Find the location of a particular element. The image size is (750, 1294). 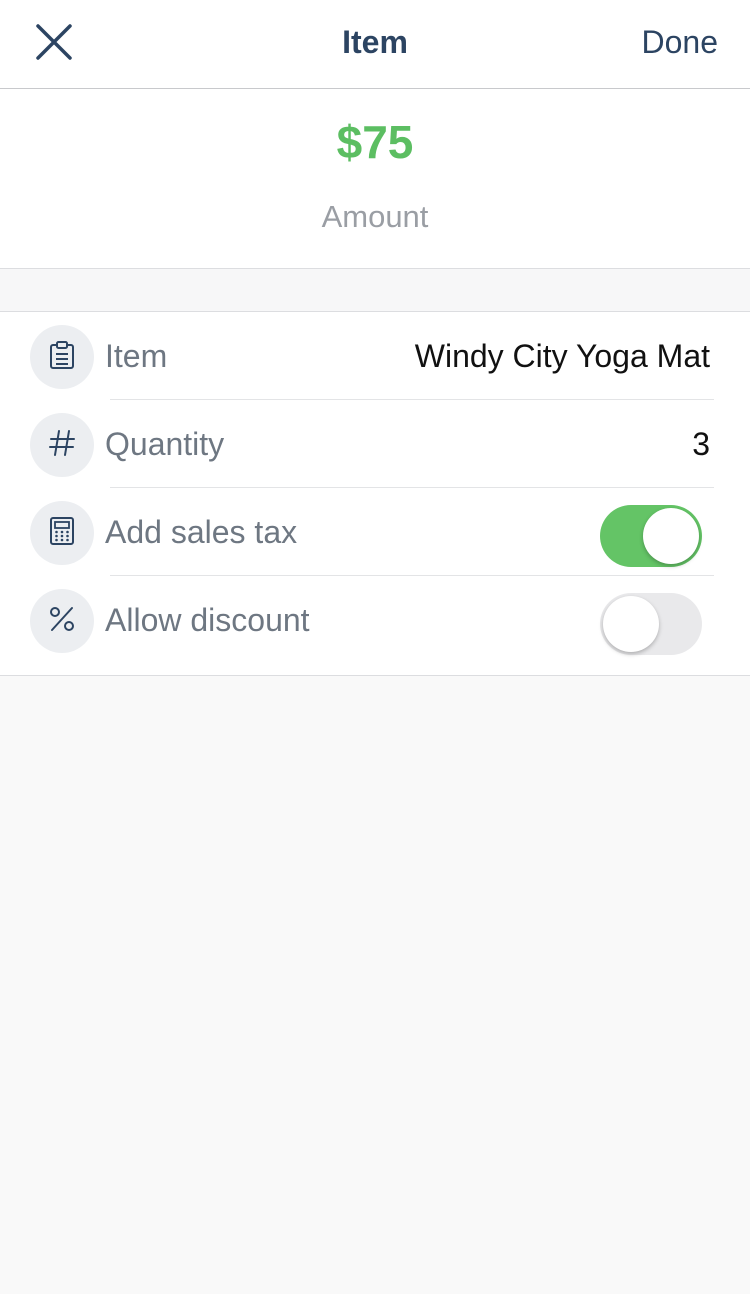

page-title: Item is located at coordinates (375, 42).